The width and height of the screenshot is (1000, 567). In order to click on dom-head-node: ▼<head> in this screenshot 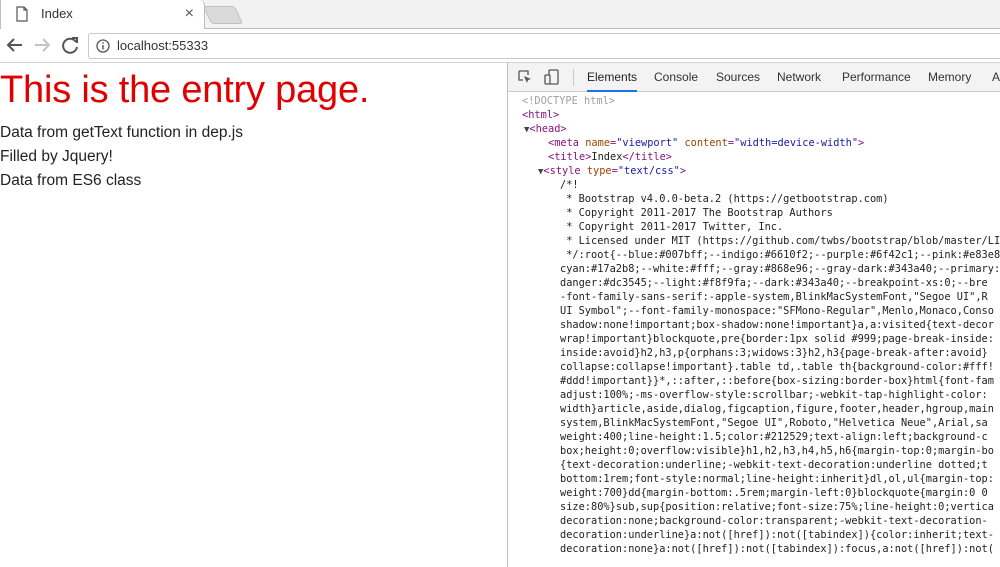, I will do `click(545, 129)`.